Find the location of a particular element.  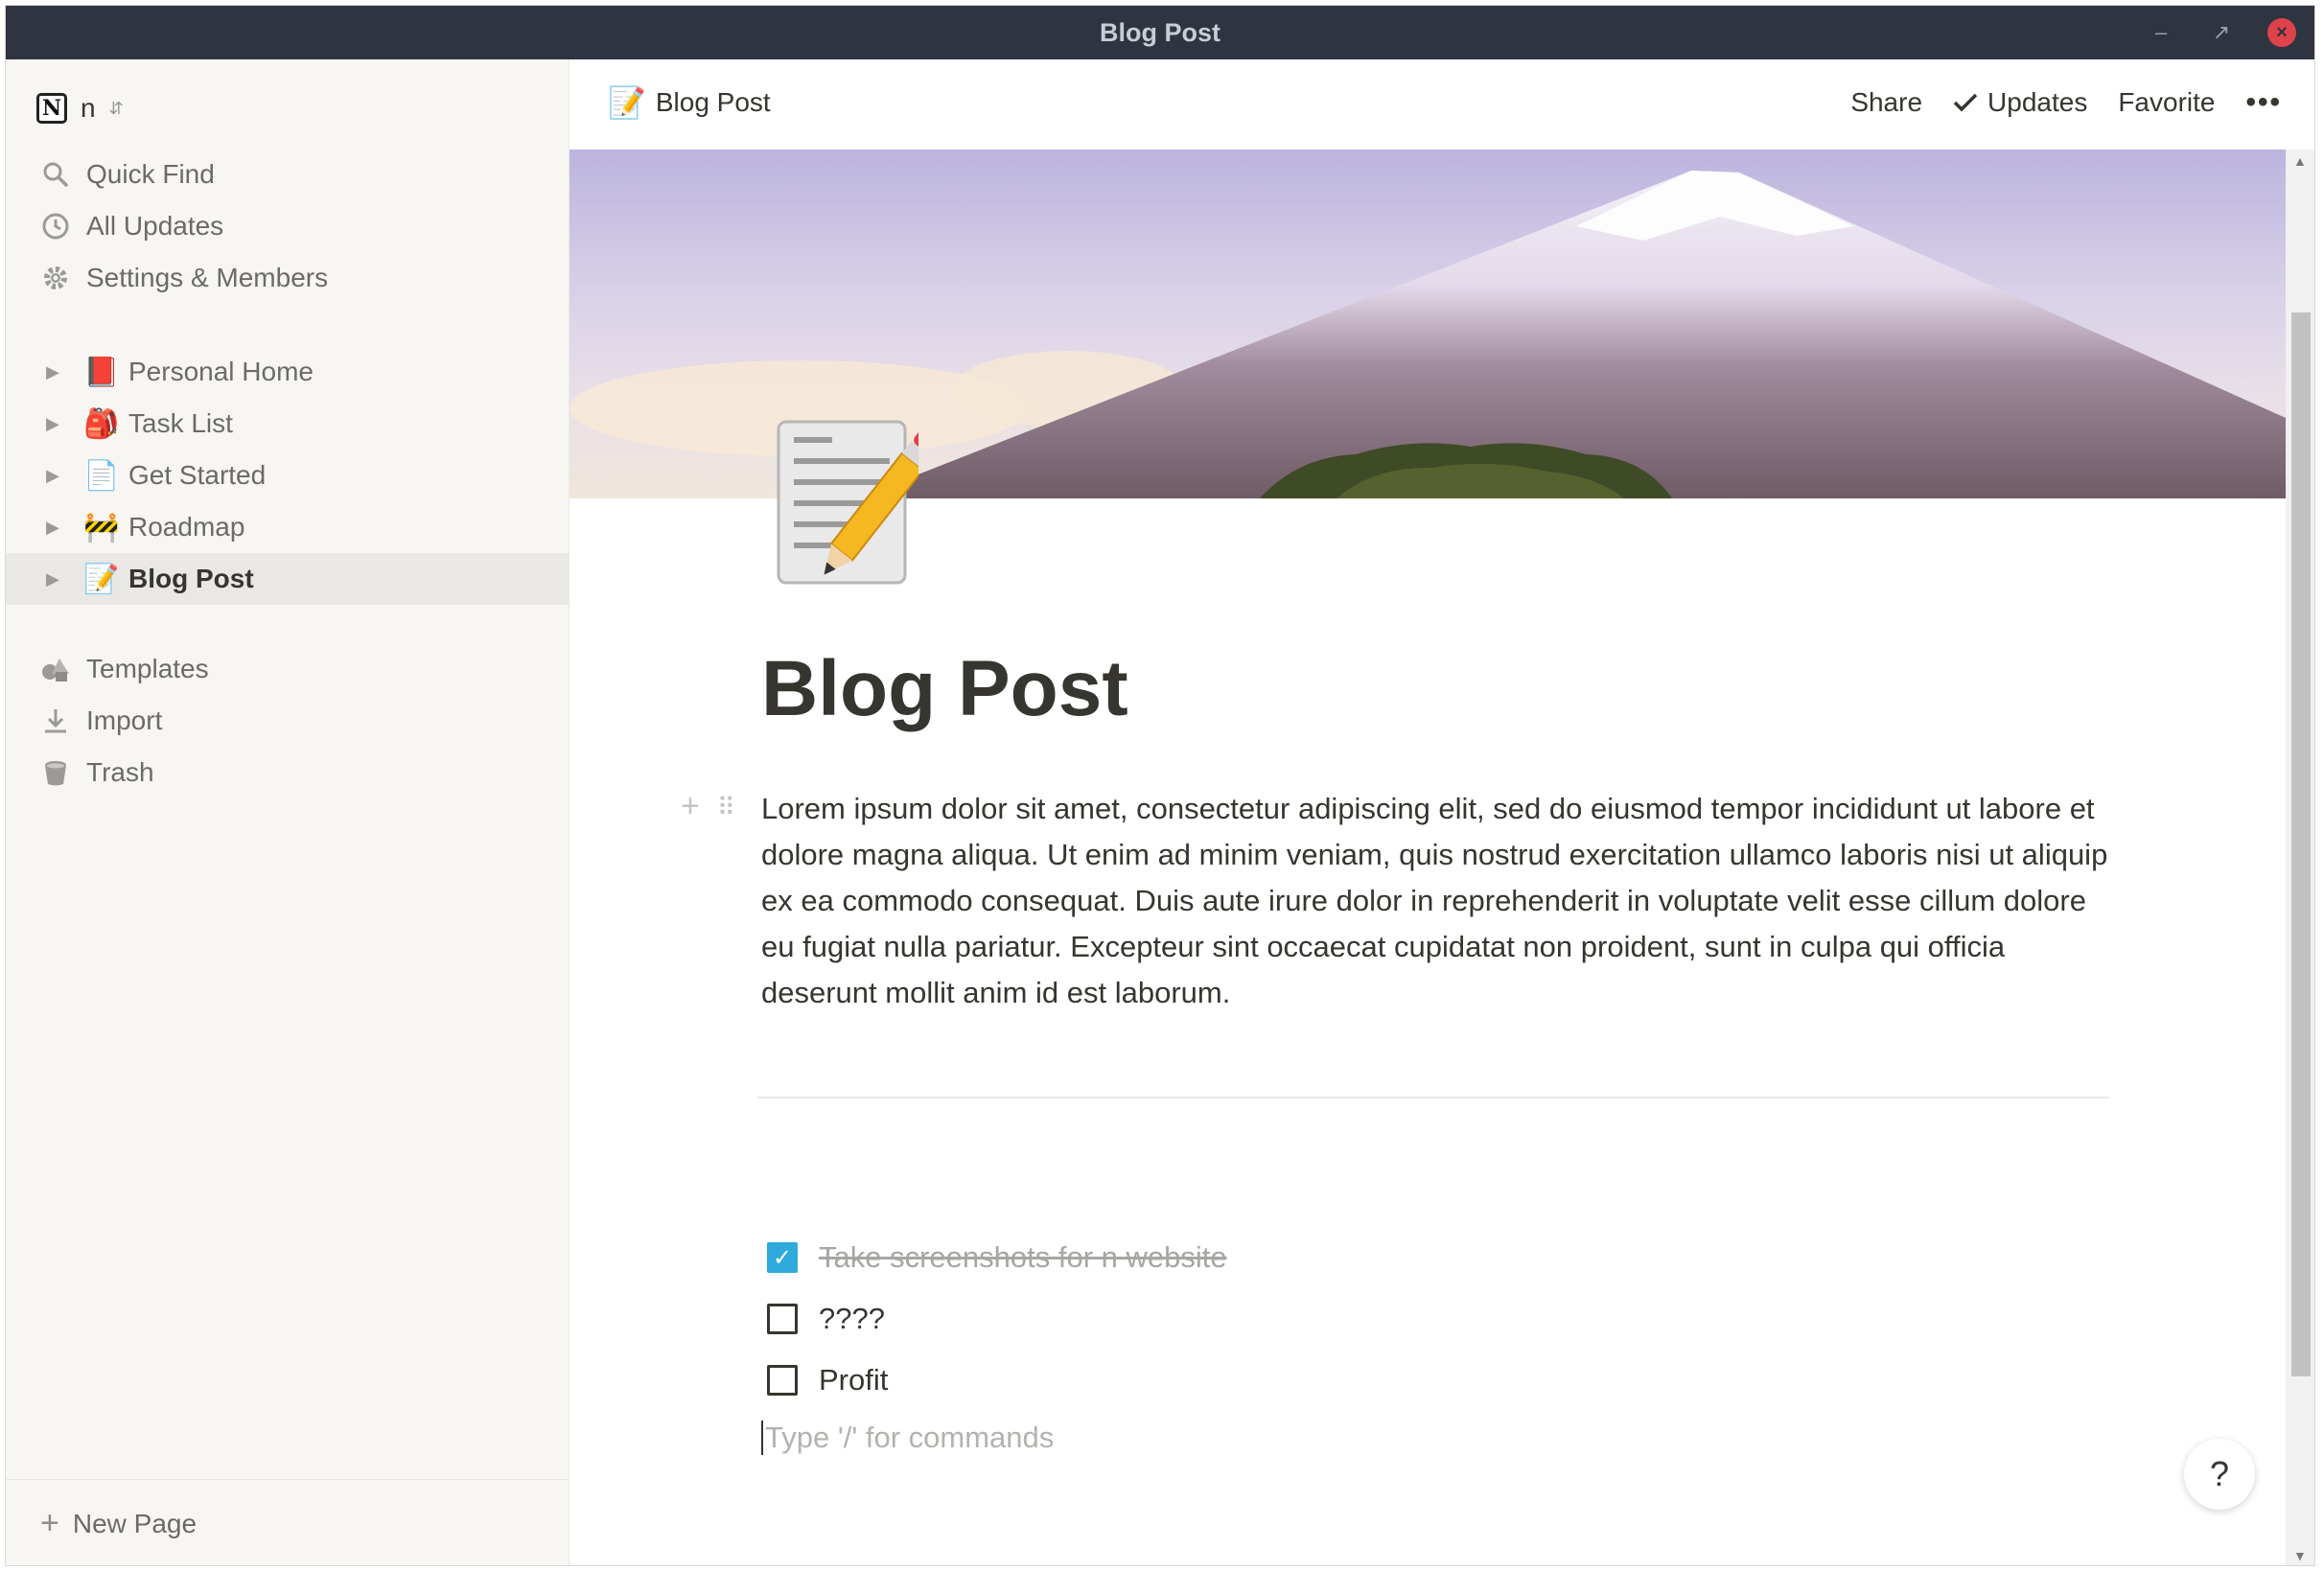

sidebar-page-blog-post: ▶ 📝 Blog Post is located at coordinates (287, 579).